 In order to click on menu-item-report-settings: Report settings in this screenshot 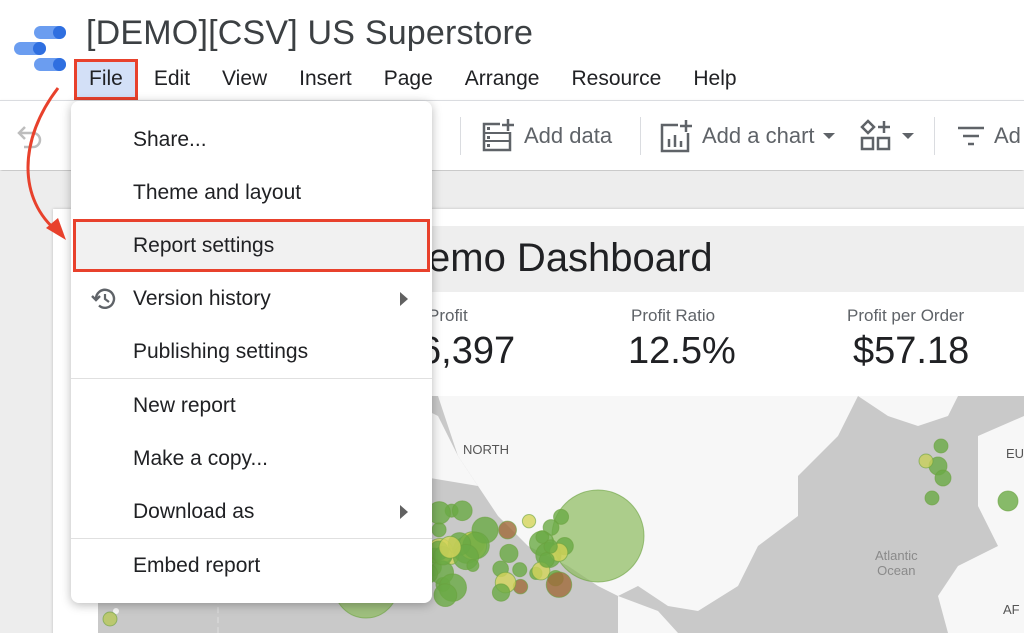, I will do `click(251, 245)`.